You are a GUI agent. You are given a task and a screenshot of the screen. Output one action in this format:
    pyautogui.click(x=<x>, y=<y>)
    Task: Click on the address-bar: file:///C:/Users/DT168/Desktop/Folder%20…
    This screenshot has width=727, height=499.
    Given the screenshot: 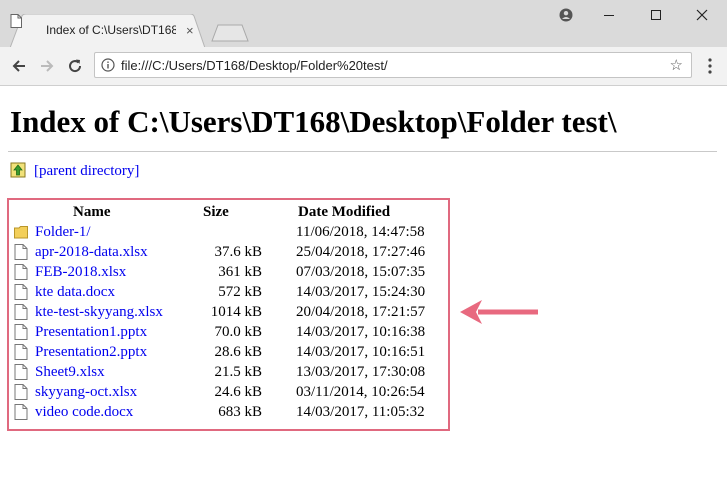 What is the action you would take?
    pyautogui.click(x=393, y=65)
    